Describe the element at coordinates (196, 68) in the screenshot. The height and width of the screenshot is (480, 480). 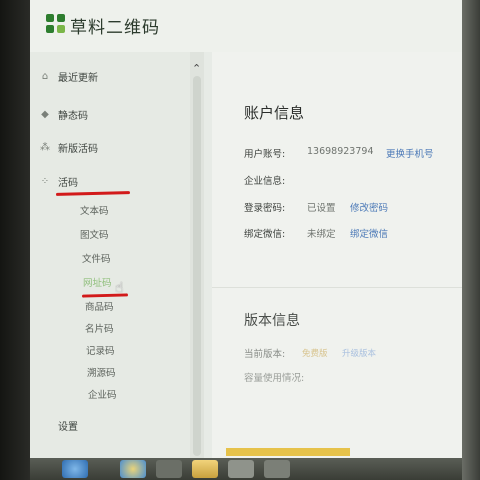
I see `chevron-up-icon: ⌃` at that location.